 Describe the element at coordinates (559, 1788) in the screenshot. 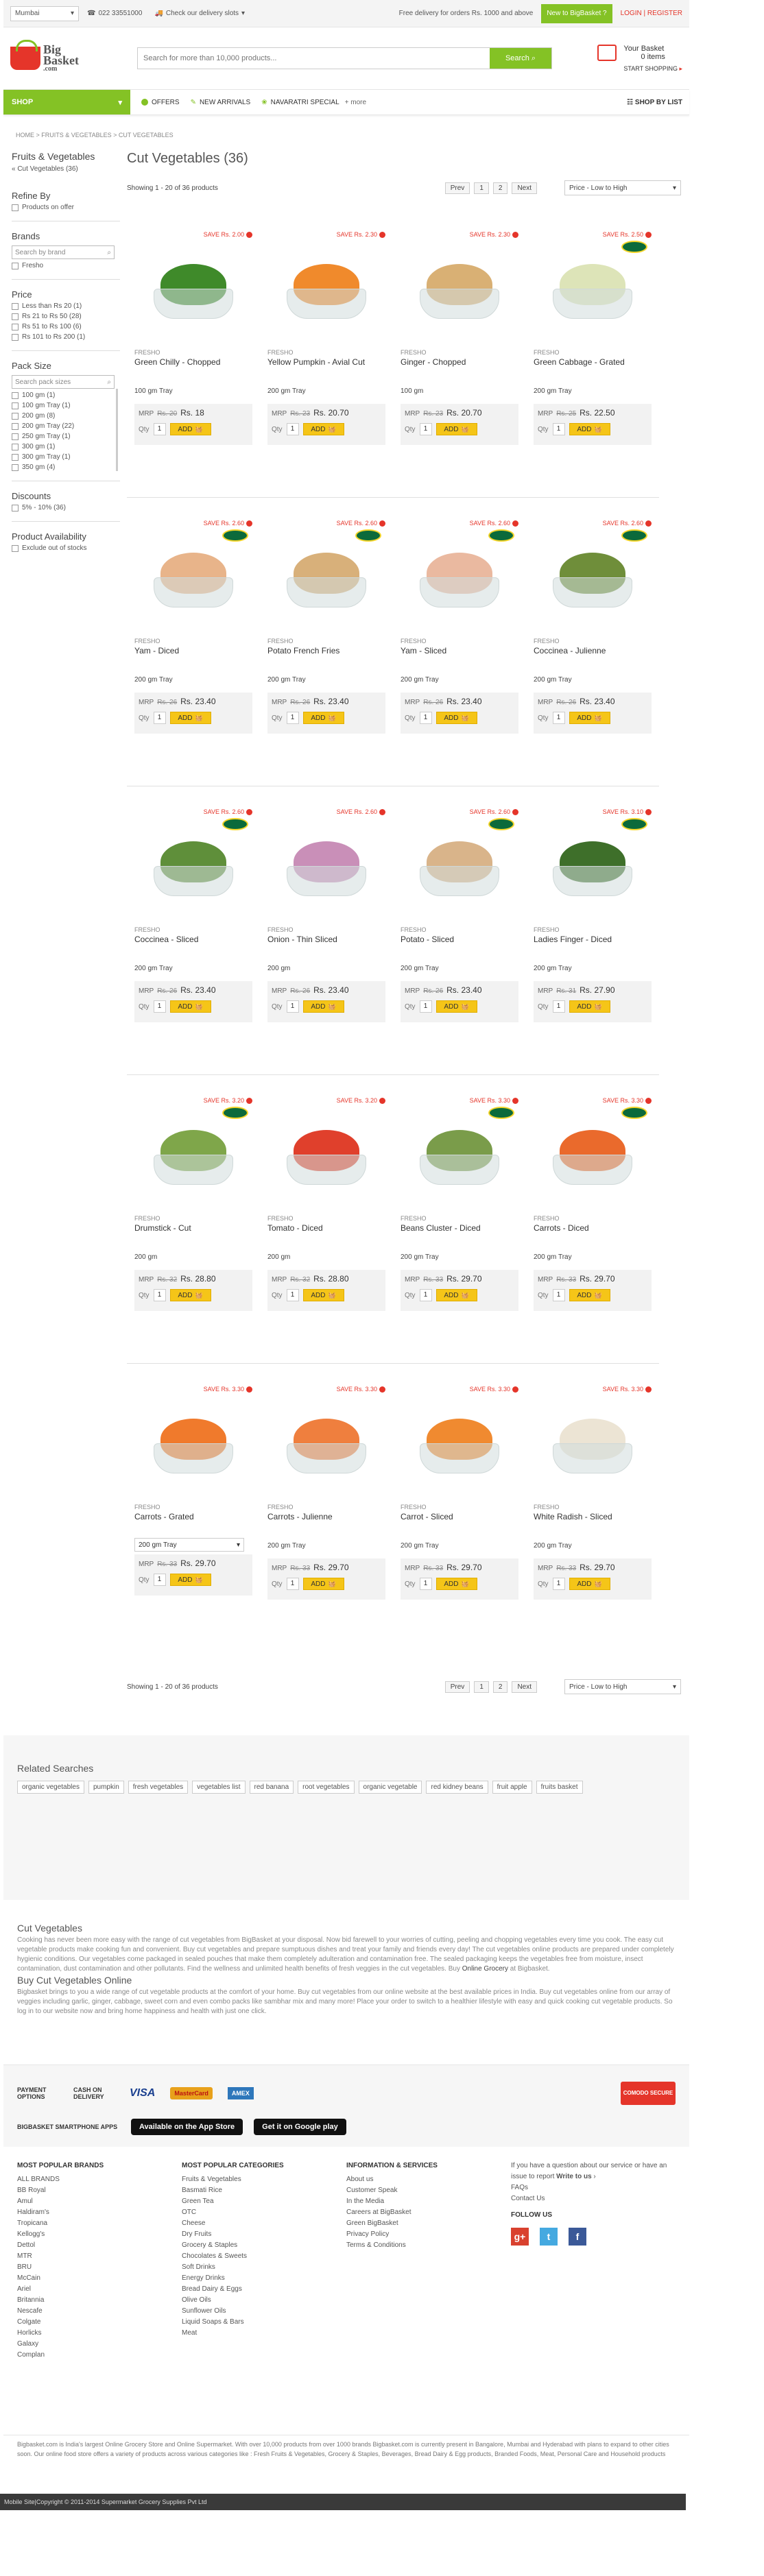

I see `related-search-tag: fruits basket` at that location.